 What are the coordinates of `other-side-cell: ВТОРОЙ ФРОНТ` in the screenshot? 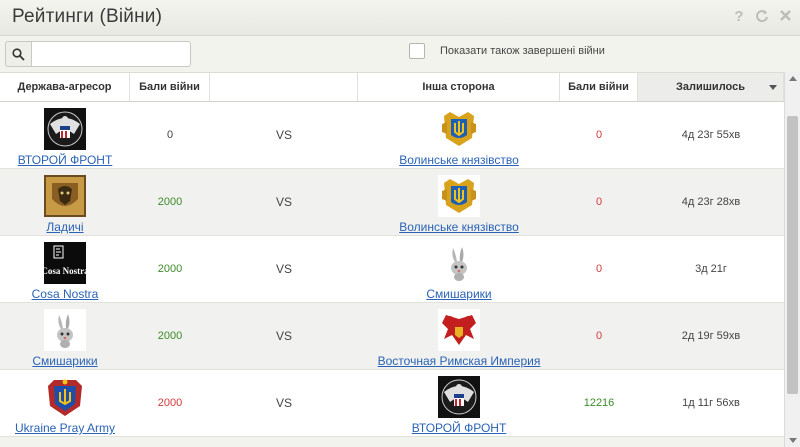 It's located at (459, 403).